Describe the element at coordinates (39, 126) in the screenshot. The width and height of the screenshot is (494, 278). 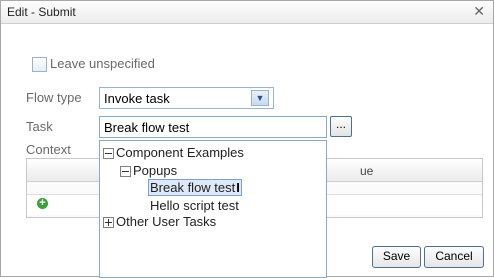
I see `task-label: Task` at that location.